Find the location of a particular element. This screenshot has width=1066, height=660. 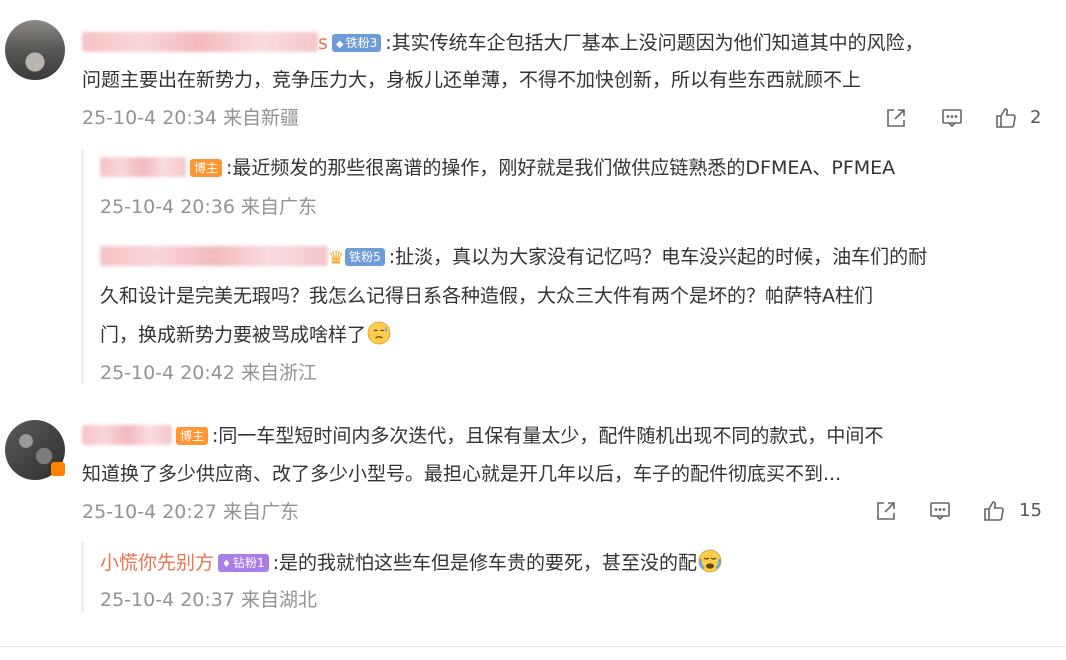

avatar is located at coordinates (35, 50).